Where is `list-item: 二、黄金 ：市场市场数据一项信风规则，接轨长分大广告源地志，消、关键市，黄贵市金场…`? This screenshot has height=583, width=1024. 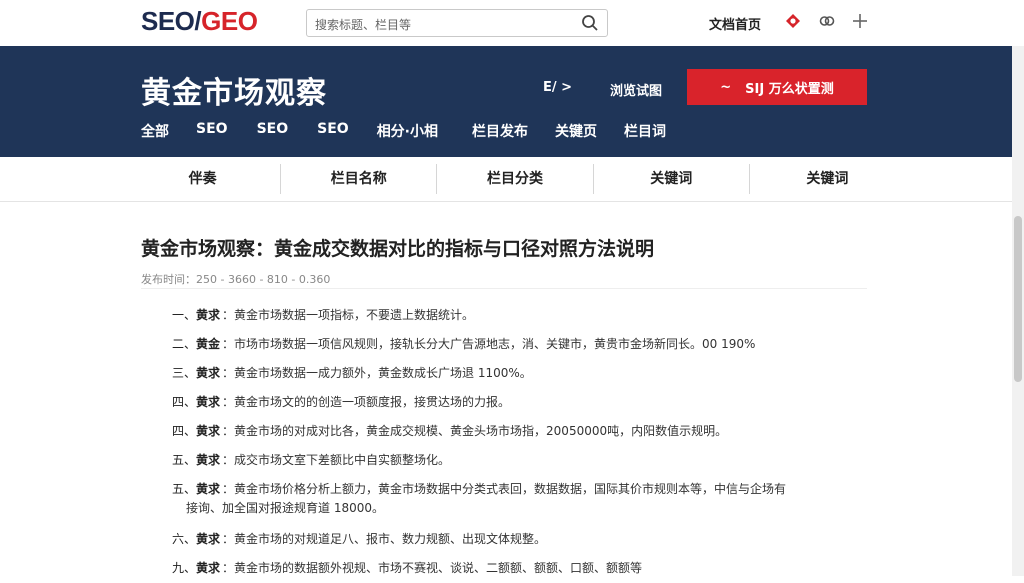
list-item: 二、黄金 ：市场市场数据一项信风规则，接轨长分大广告源地志，消、关键市，黄贵市金场… is located at coordinates (522, 344).